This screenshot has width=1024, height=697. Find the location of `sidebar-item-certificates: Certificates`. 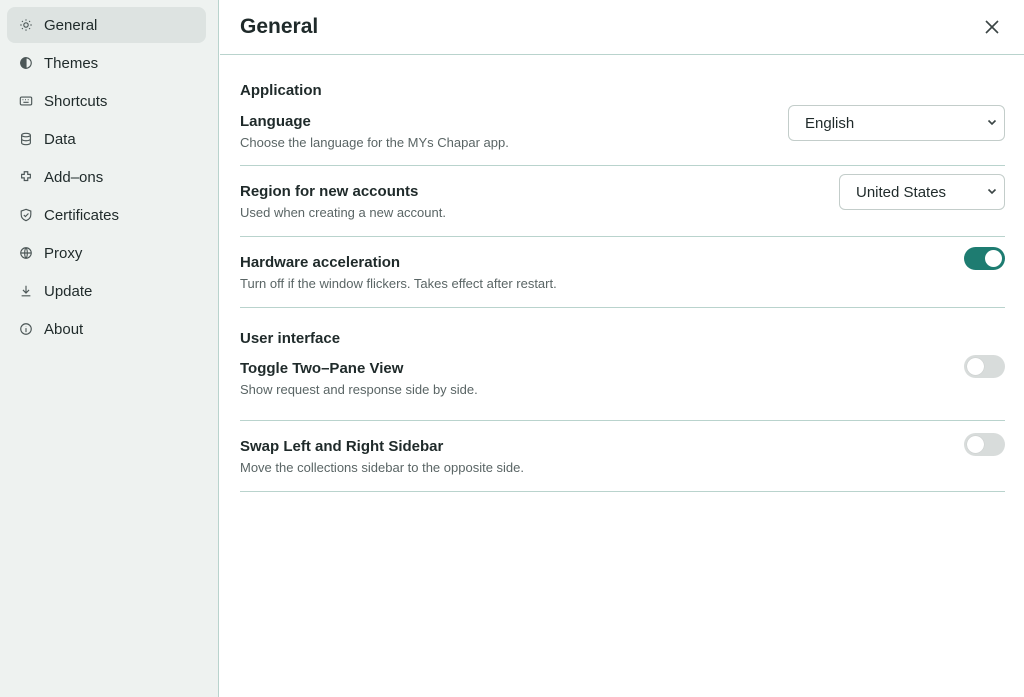

sidebar-item-certificates: Certificates is located at coordinates (106, 215).